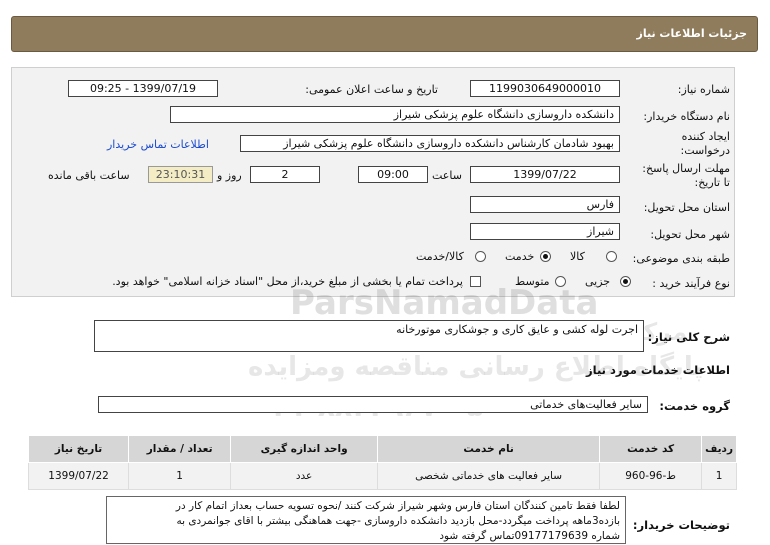 This screenshot has height=545, width=770. Describe the element at coordinates (691, 283) in the screenshot. I see `process-type-label: نوع فرآیند خرید :` at that location.